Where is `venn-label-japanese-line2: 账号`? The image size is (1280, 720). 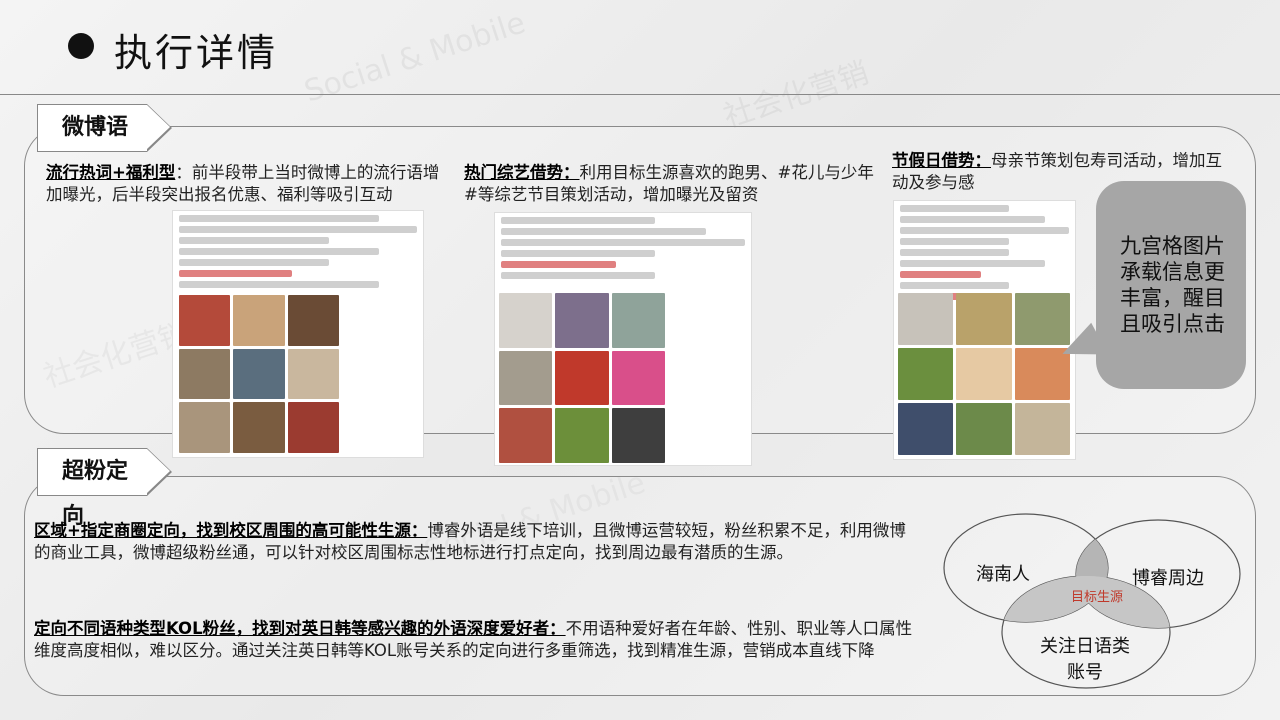
venn-label-japanese-line2: 账号 is located at coordinates (1085, 672).